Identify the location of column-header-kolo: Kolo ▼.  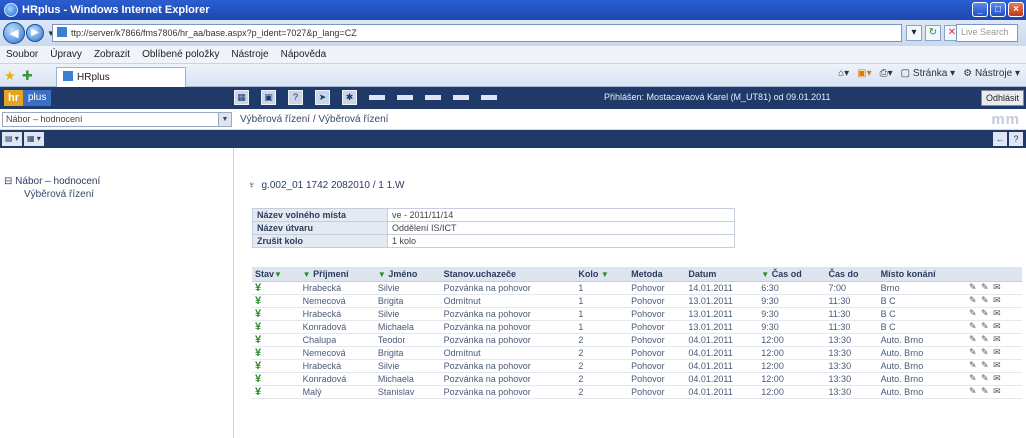
(602, 274).